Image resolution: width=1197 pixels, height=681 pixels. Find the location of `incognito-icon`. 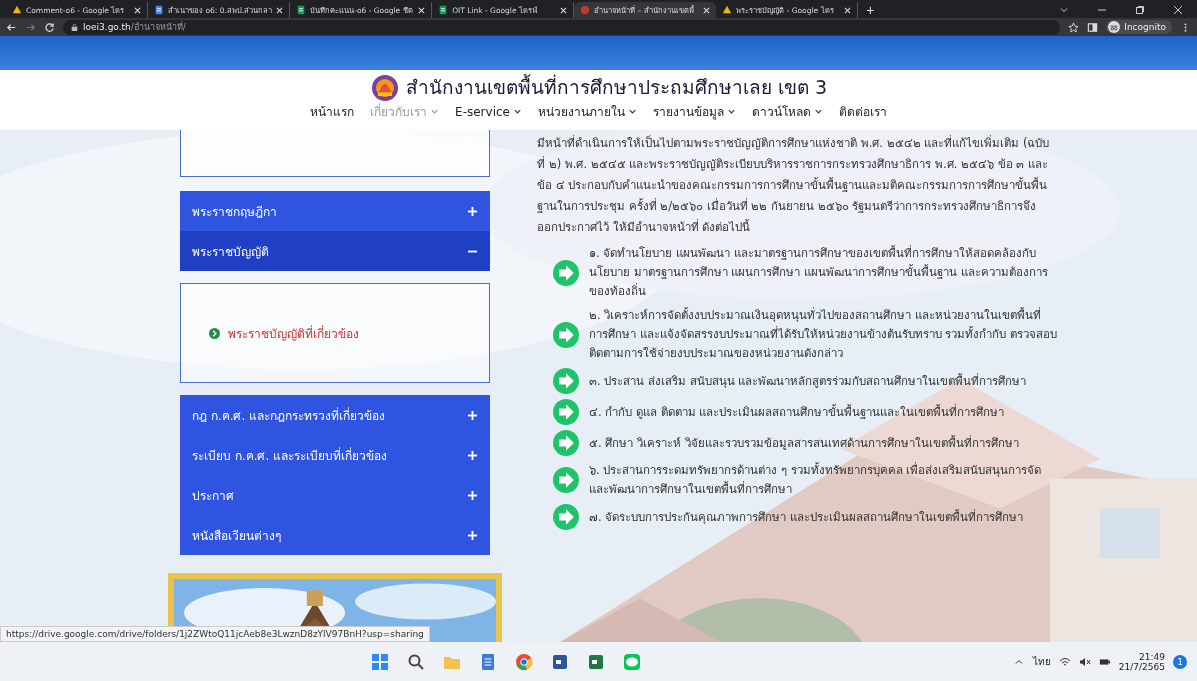

incognito-icon is located at coordinates (1114, 27).